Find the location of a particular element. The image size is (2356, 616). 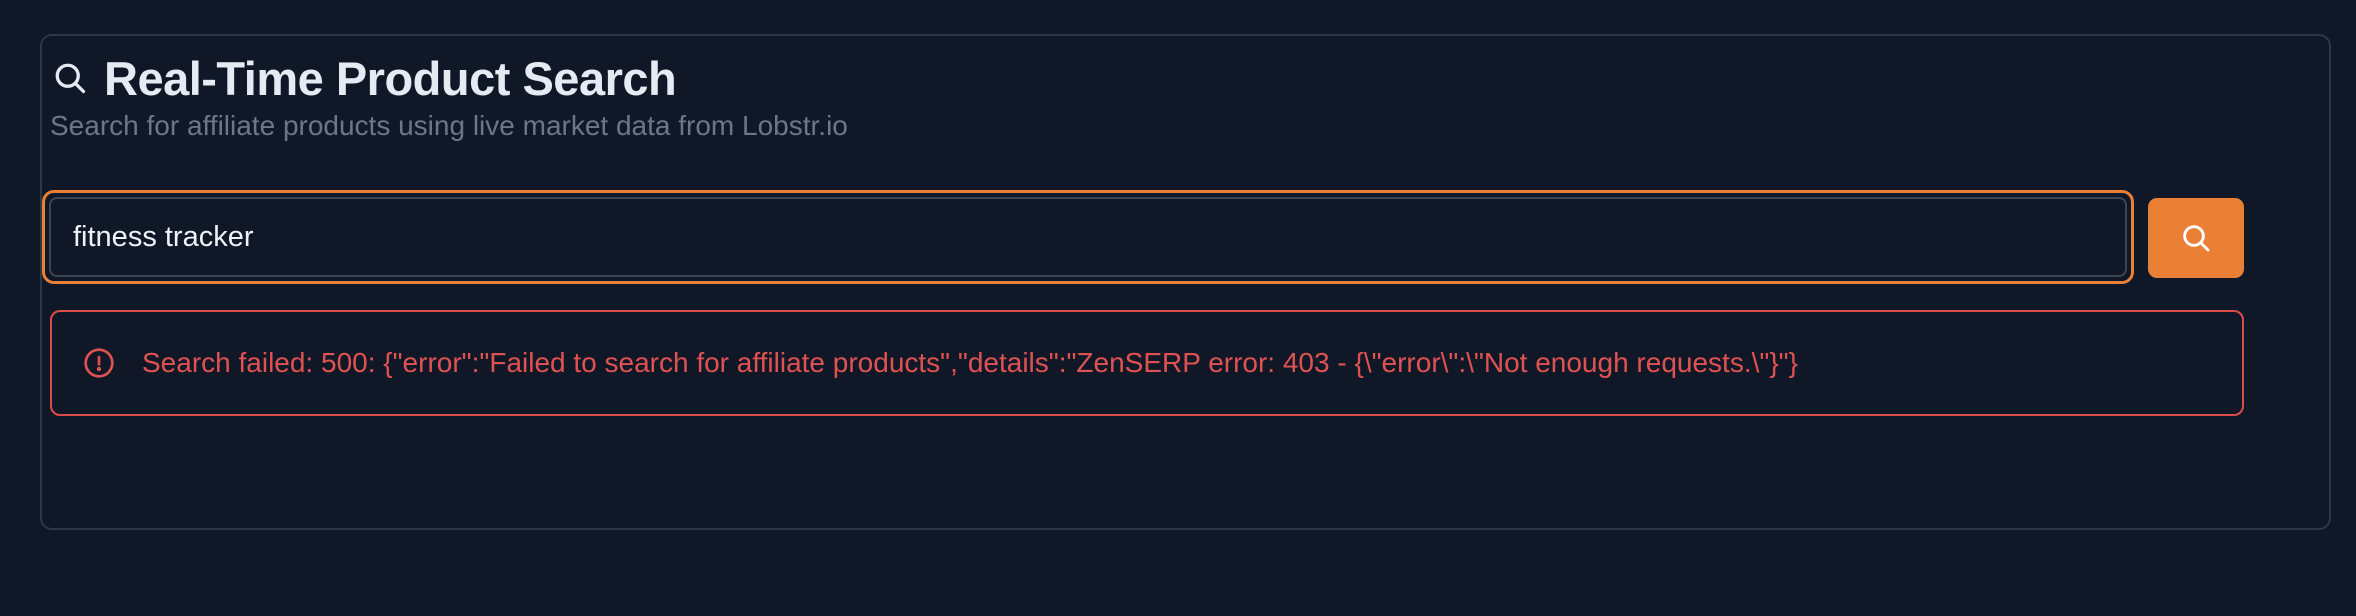

search-button is located at coordinates (2196, 238).